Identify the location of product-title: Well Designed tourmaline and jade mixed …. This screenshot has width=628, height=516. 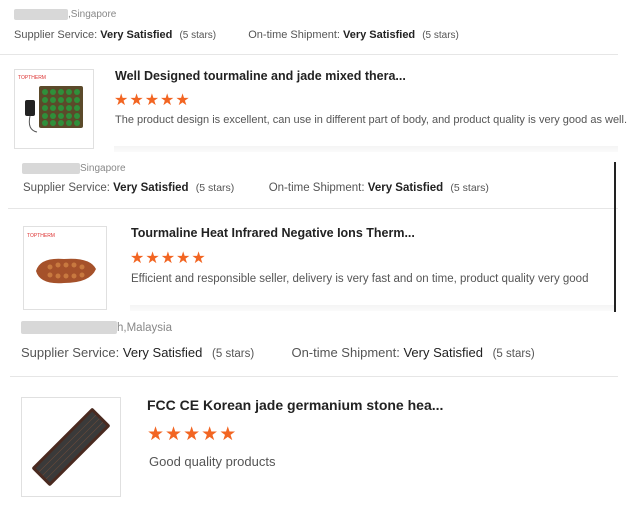
(260, 76).